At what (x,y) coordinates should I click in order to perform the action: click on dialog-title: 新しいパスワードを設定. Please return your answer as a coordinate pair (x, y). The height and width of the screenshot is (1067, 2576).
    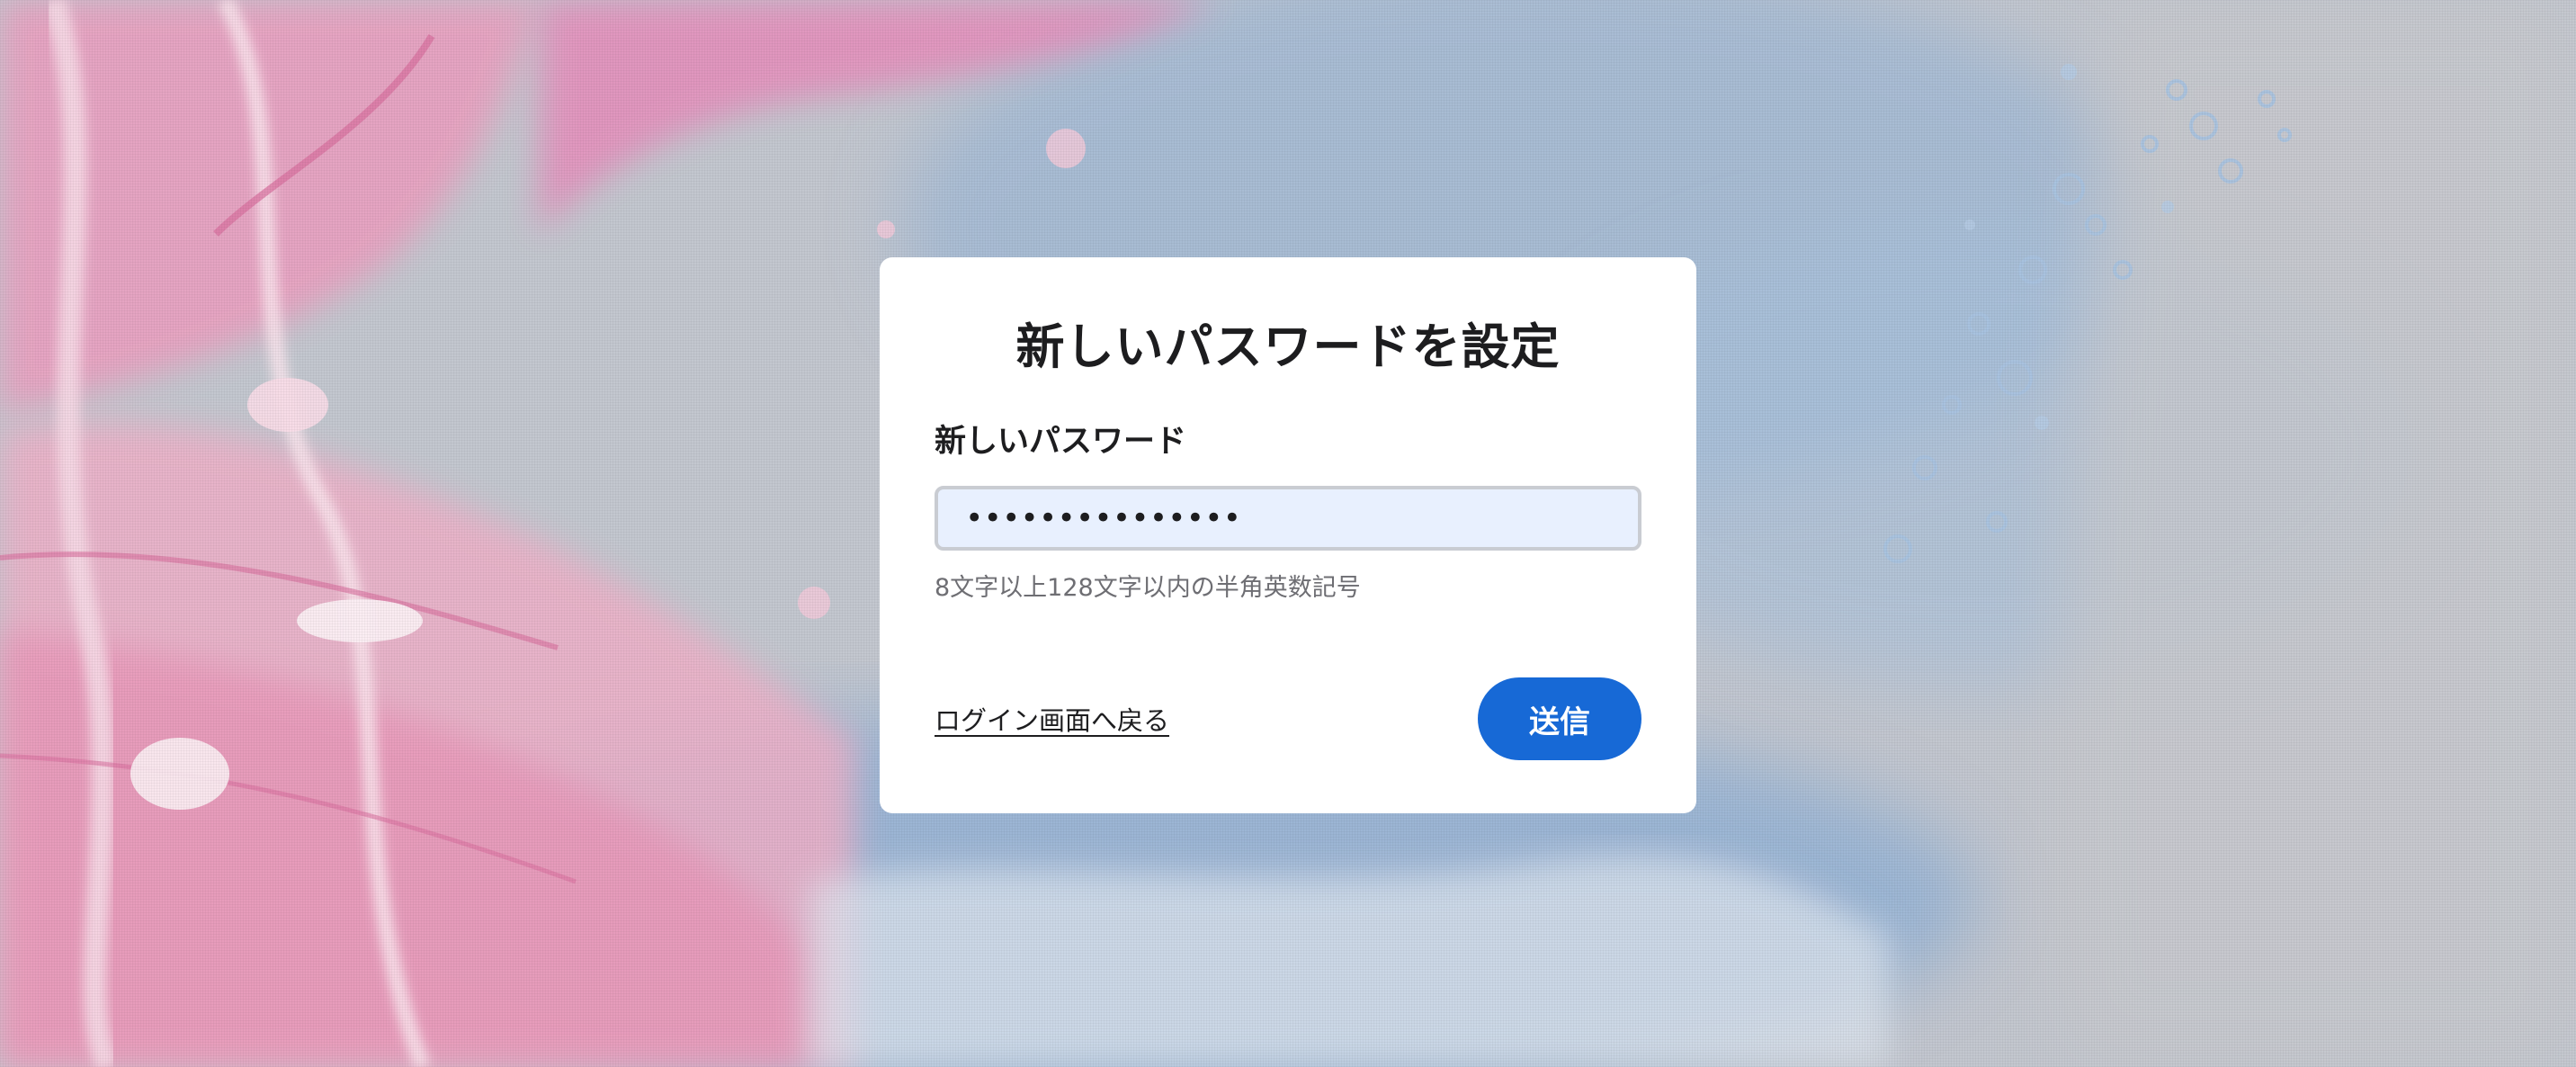
    Looking at the image, I should click on (1288, 347).